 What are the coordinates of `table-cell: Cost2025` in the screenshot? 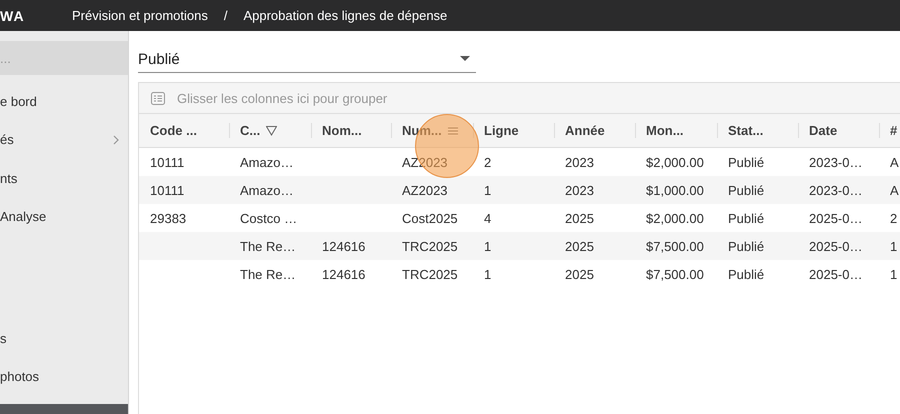 It's located at (430, 218).